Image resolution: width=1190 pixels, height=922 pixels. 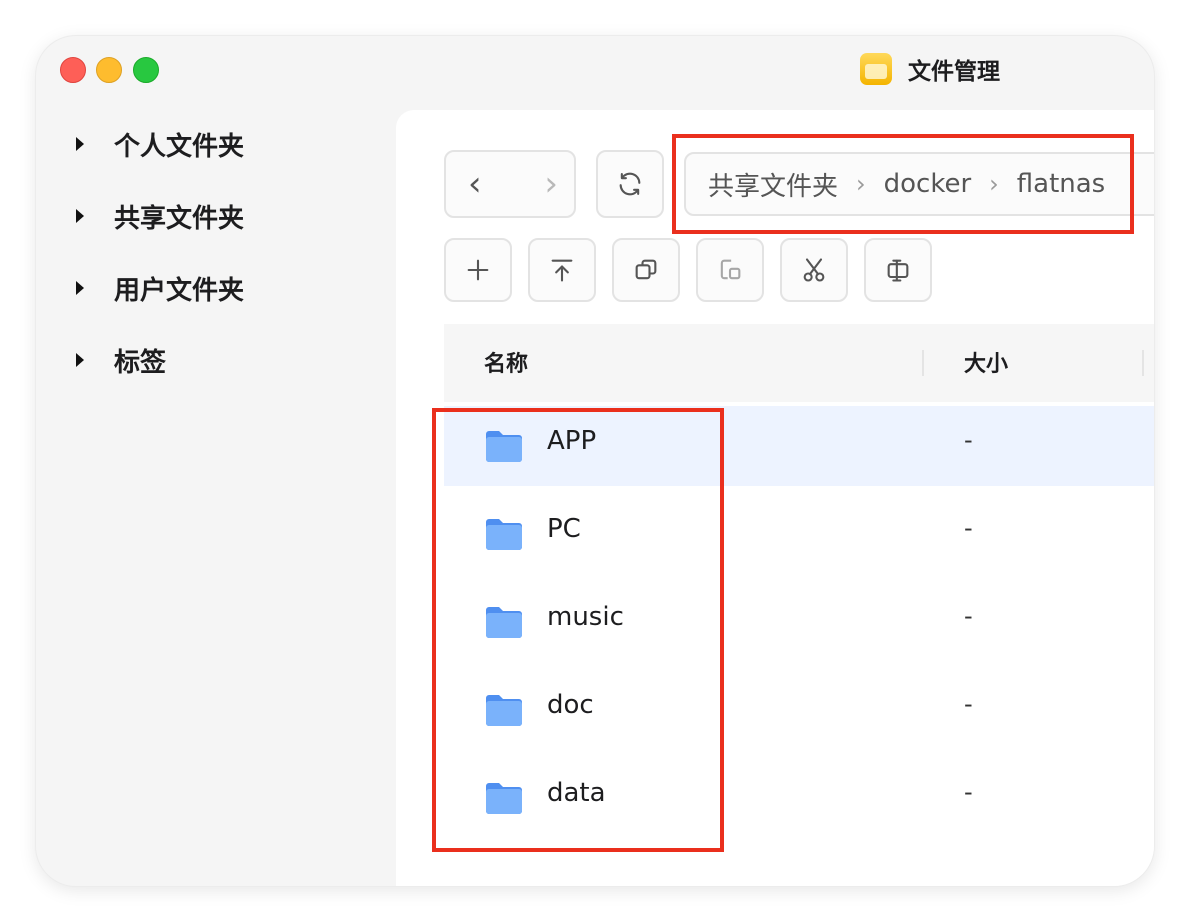 I want to click on paste-button, so click(x=730, y=270).